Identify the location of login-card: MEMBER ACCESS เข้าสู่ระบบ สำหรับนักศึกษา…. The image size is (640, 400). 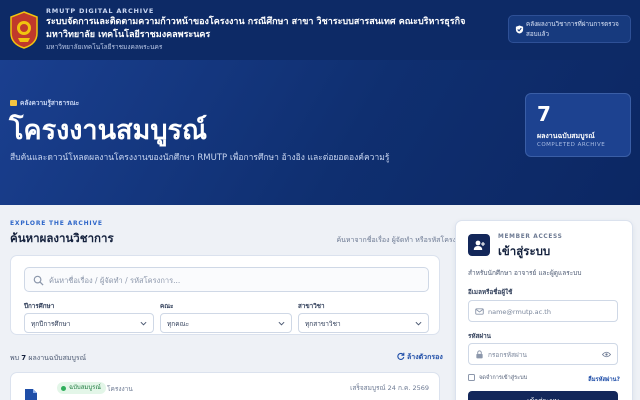
(544, 310).